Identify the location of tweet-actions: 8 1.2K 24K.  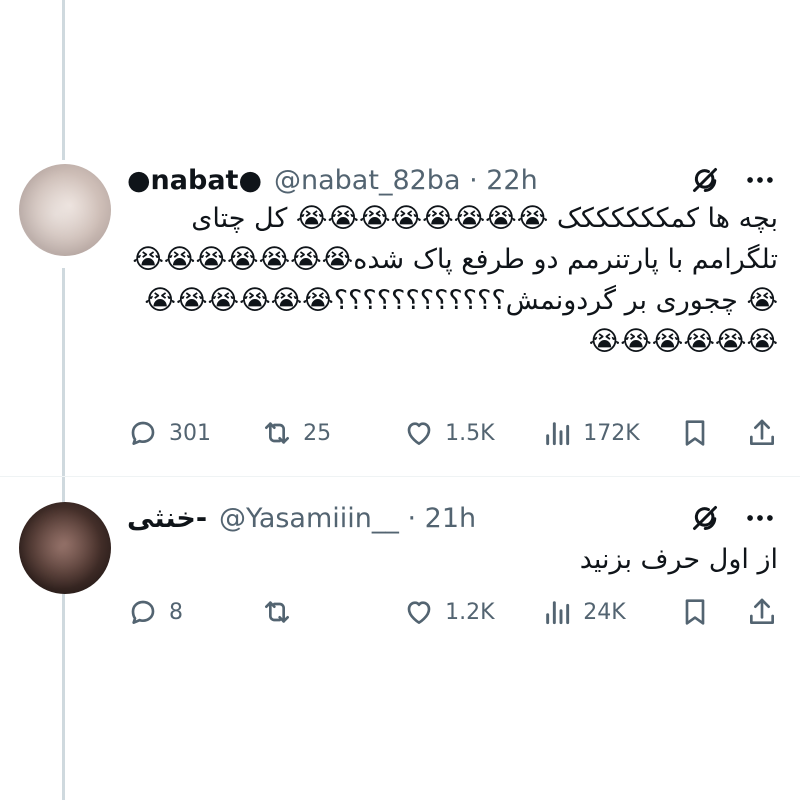
(452, 612).